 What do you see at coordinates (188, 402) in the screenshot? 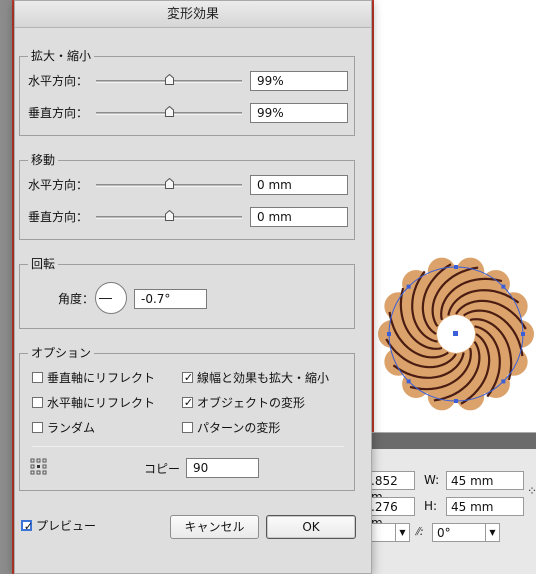
I see `transform-objects-checkbox` at bounding box center [188, 402].